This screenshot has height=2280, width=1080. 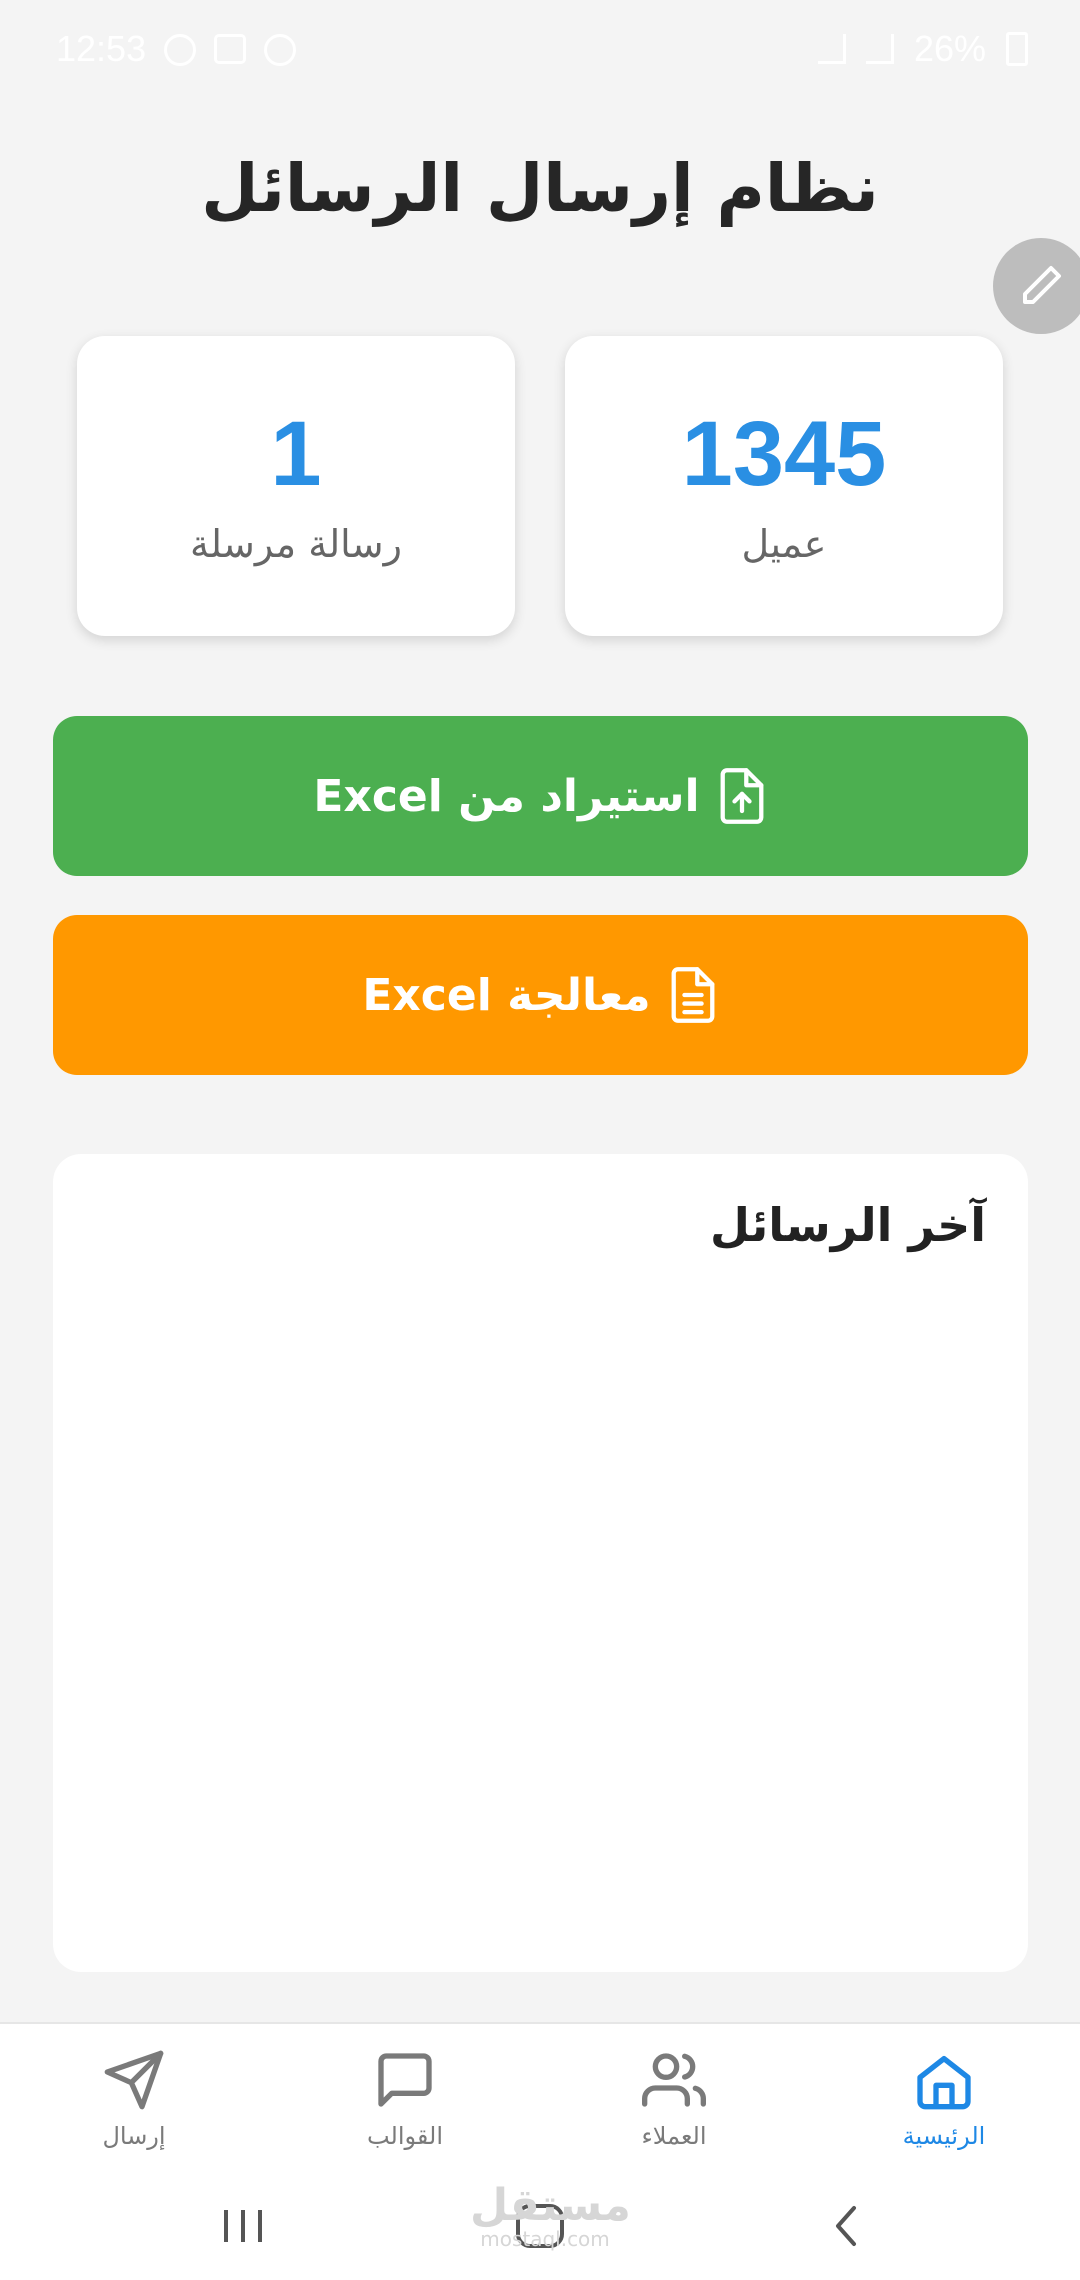 What do you see at coordinates (1017, 49) in the screenshot?
I see `battery-icon` at bounding box center [1017, 49].